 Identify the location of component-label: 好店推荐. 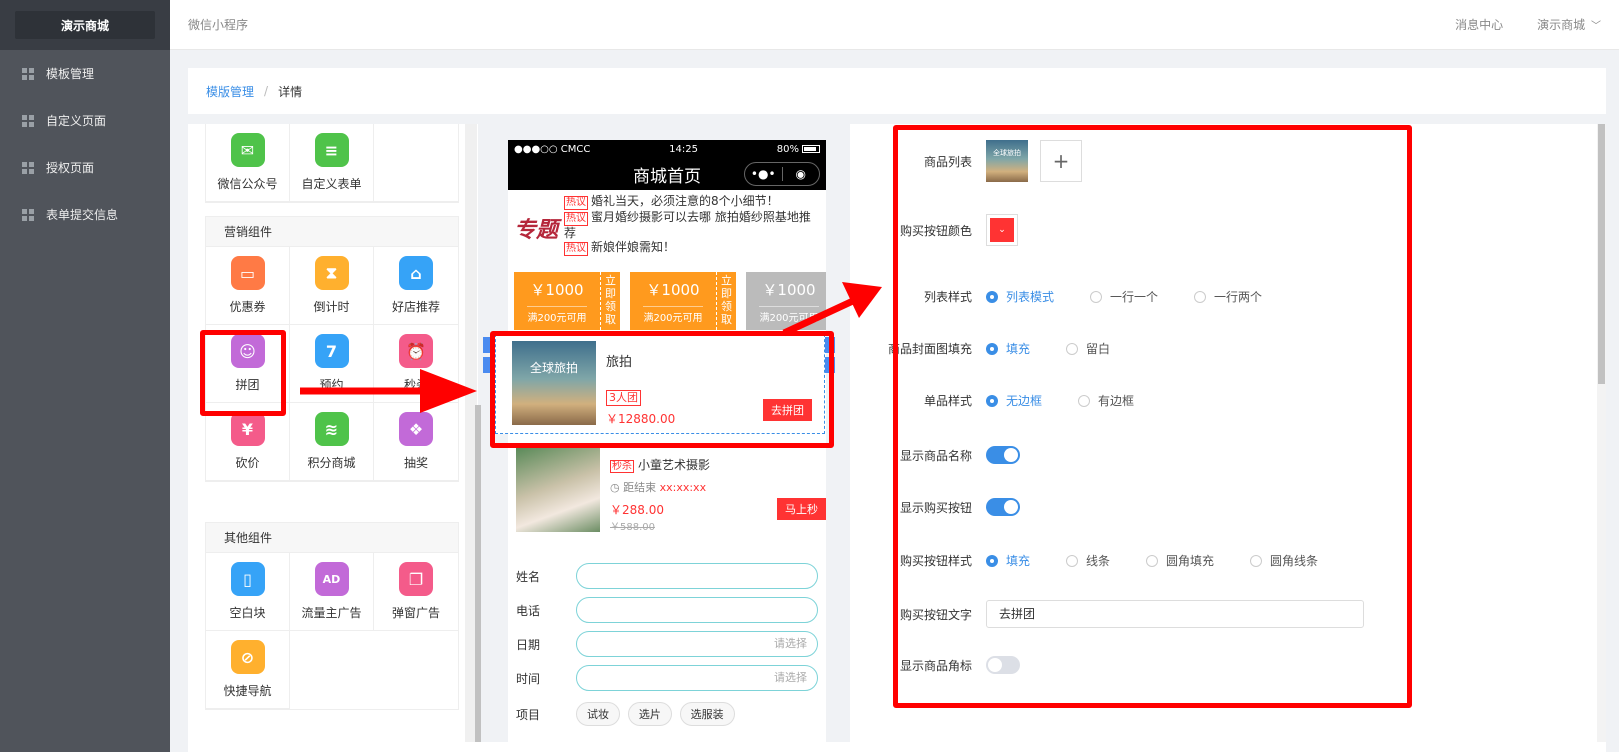
(415, 307).